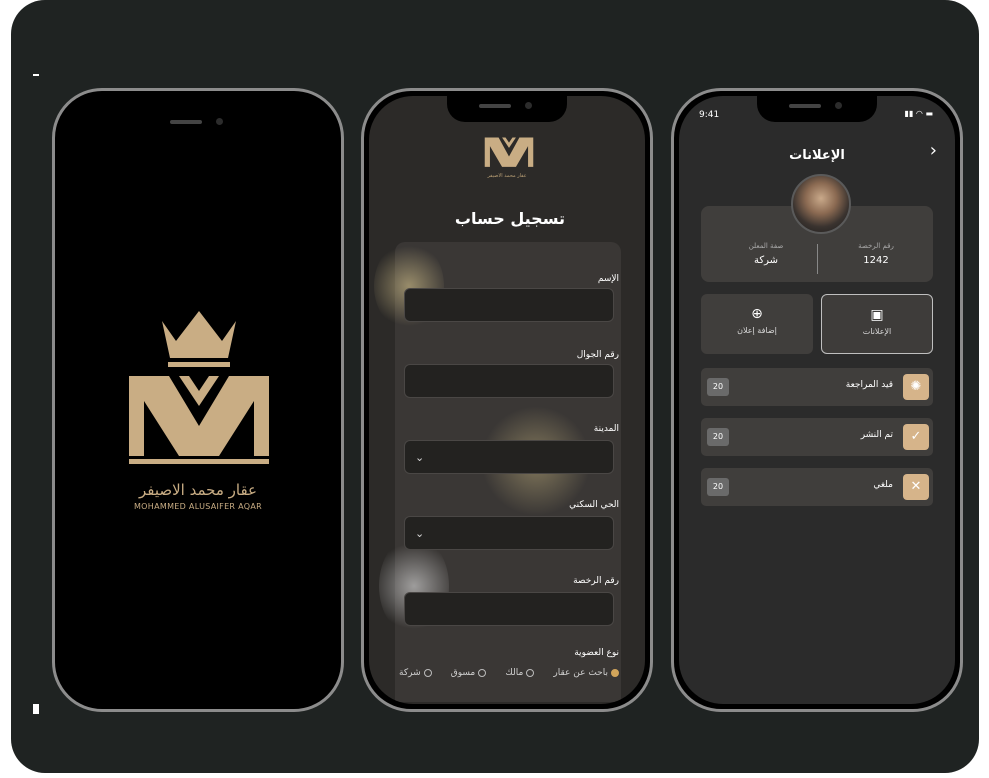 The image size is (989, 778). What do you see at coordinates (596, 653) in the screenshot?
I see `membership-label: نوع العضوية` at bounding box center [596, 653].